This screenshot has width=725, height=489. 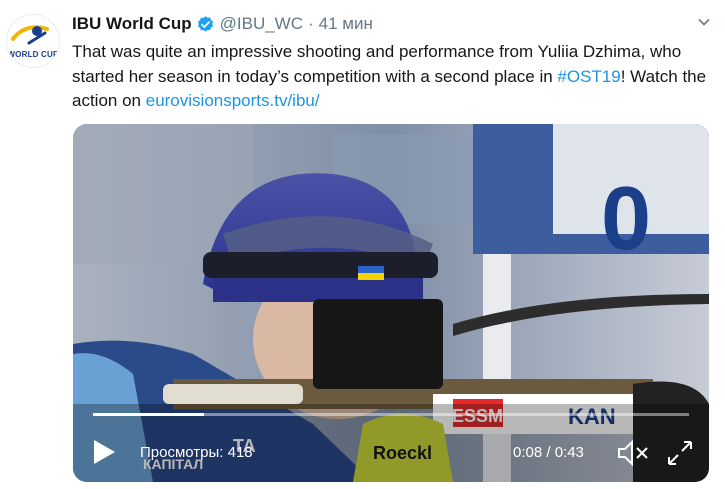 What do you see at coordinates (680, 453) in the screenshot?
I see `fullscreen-icon` at bounding box center [680, 453].